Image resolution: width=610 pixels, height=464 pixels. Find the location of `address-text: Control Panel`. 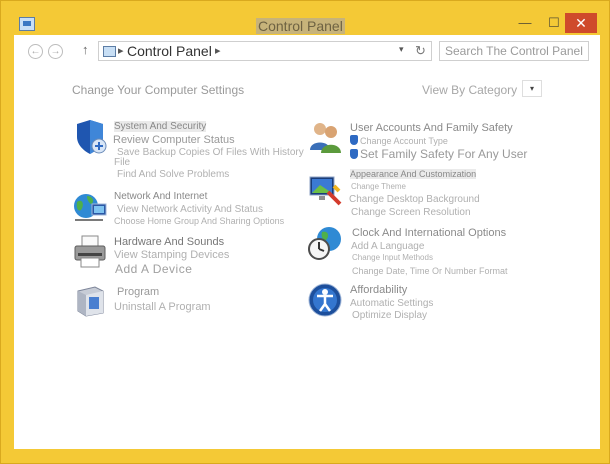

address-text: Control Panel is located at coordinates (169, 51).